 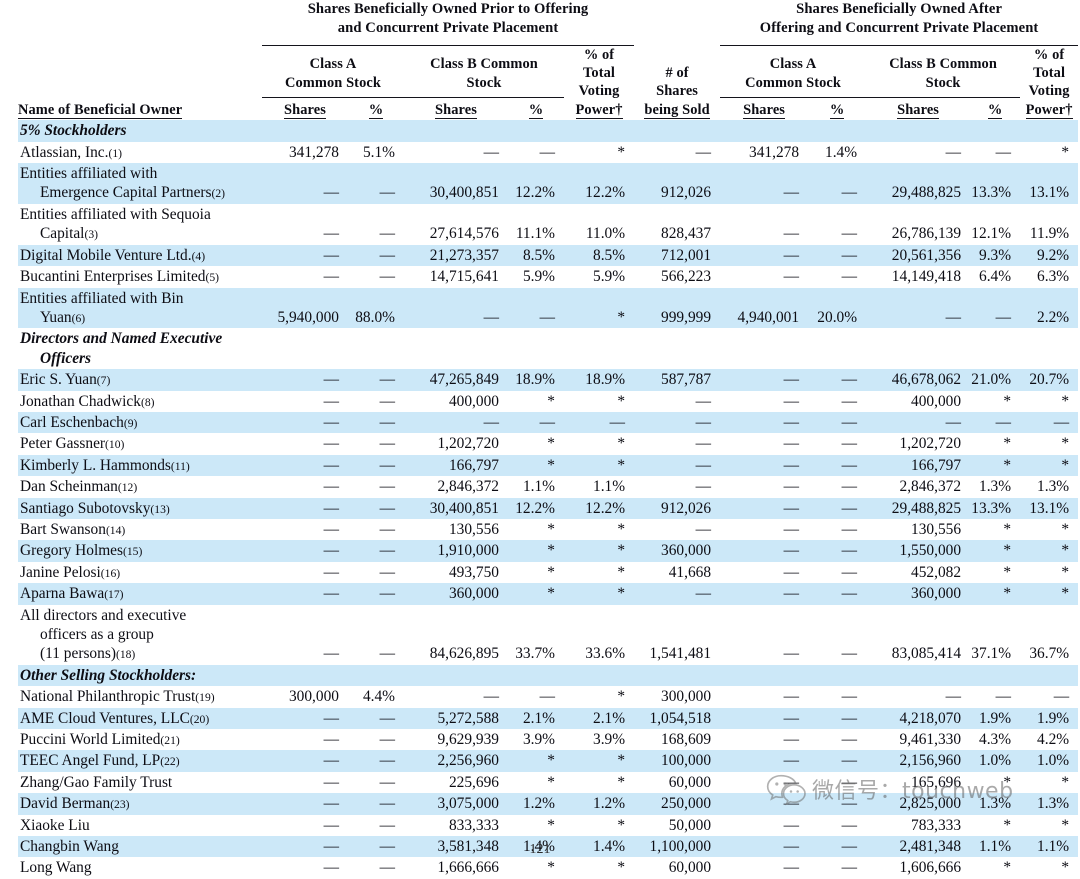 I want to click on vp-line1: % of, so click(x=599, y=54).